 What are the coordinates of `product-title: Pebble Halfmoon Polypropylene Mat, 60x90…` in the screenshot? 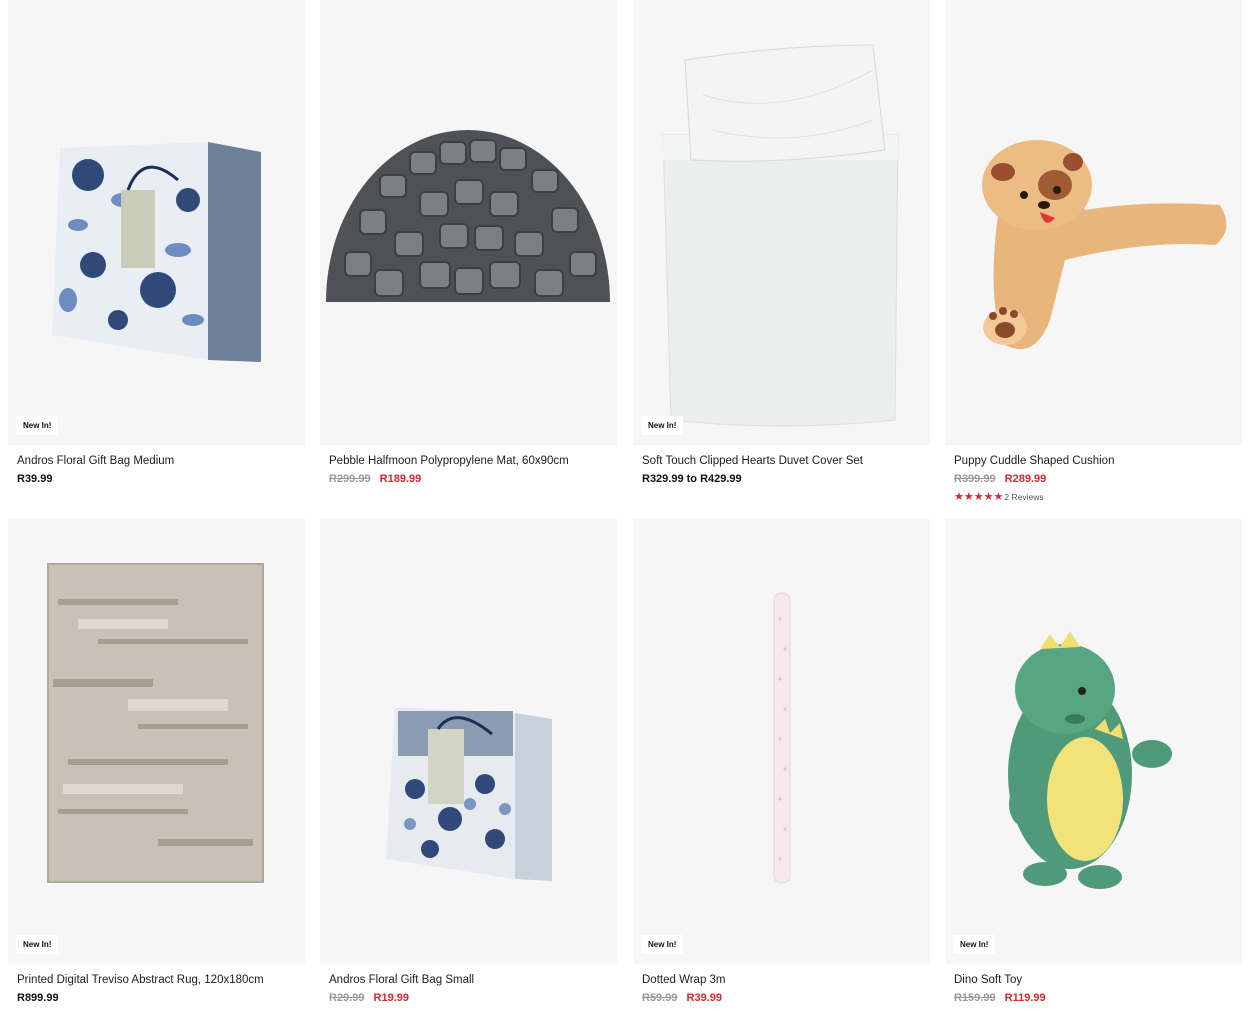 It's located at (469, 461).